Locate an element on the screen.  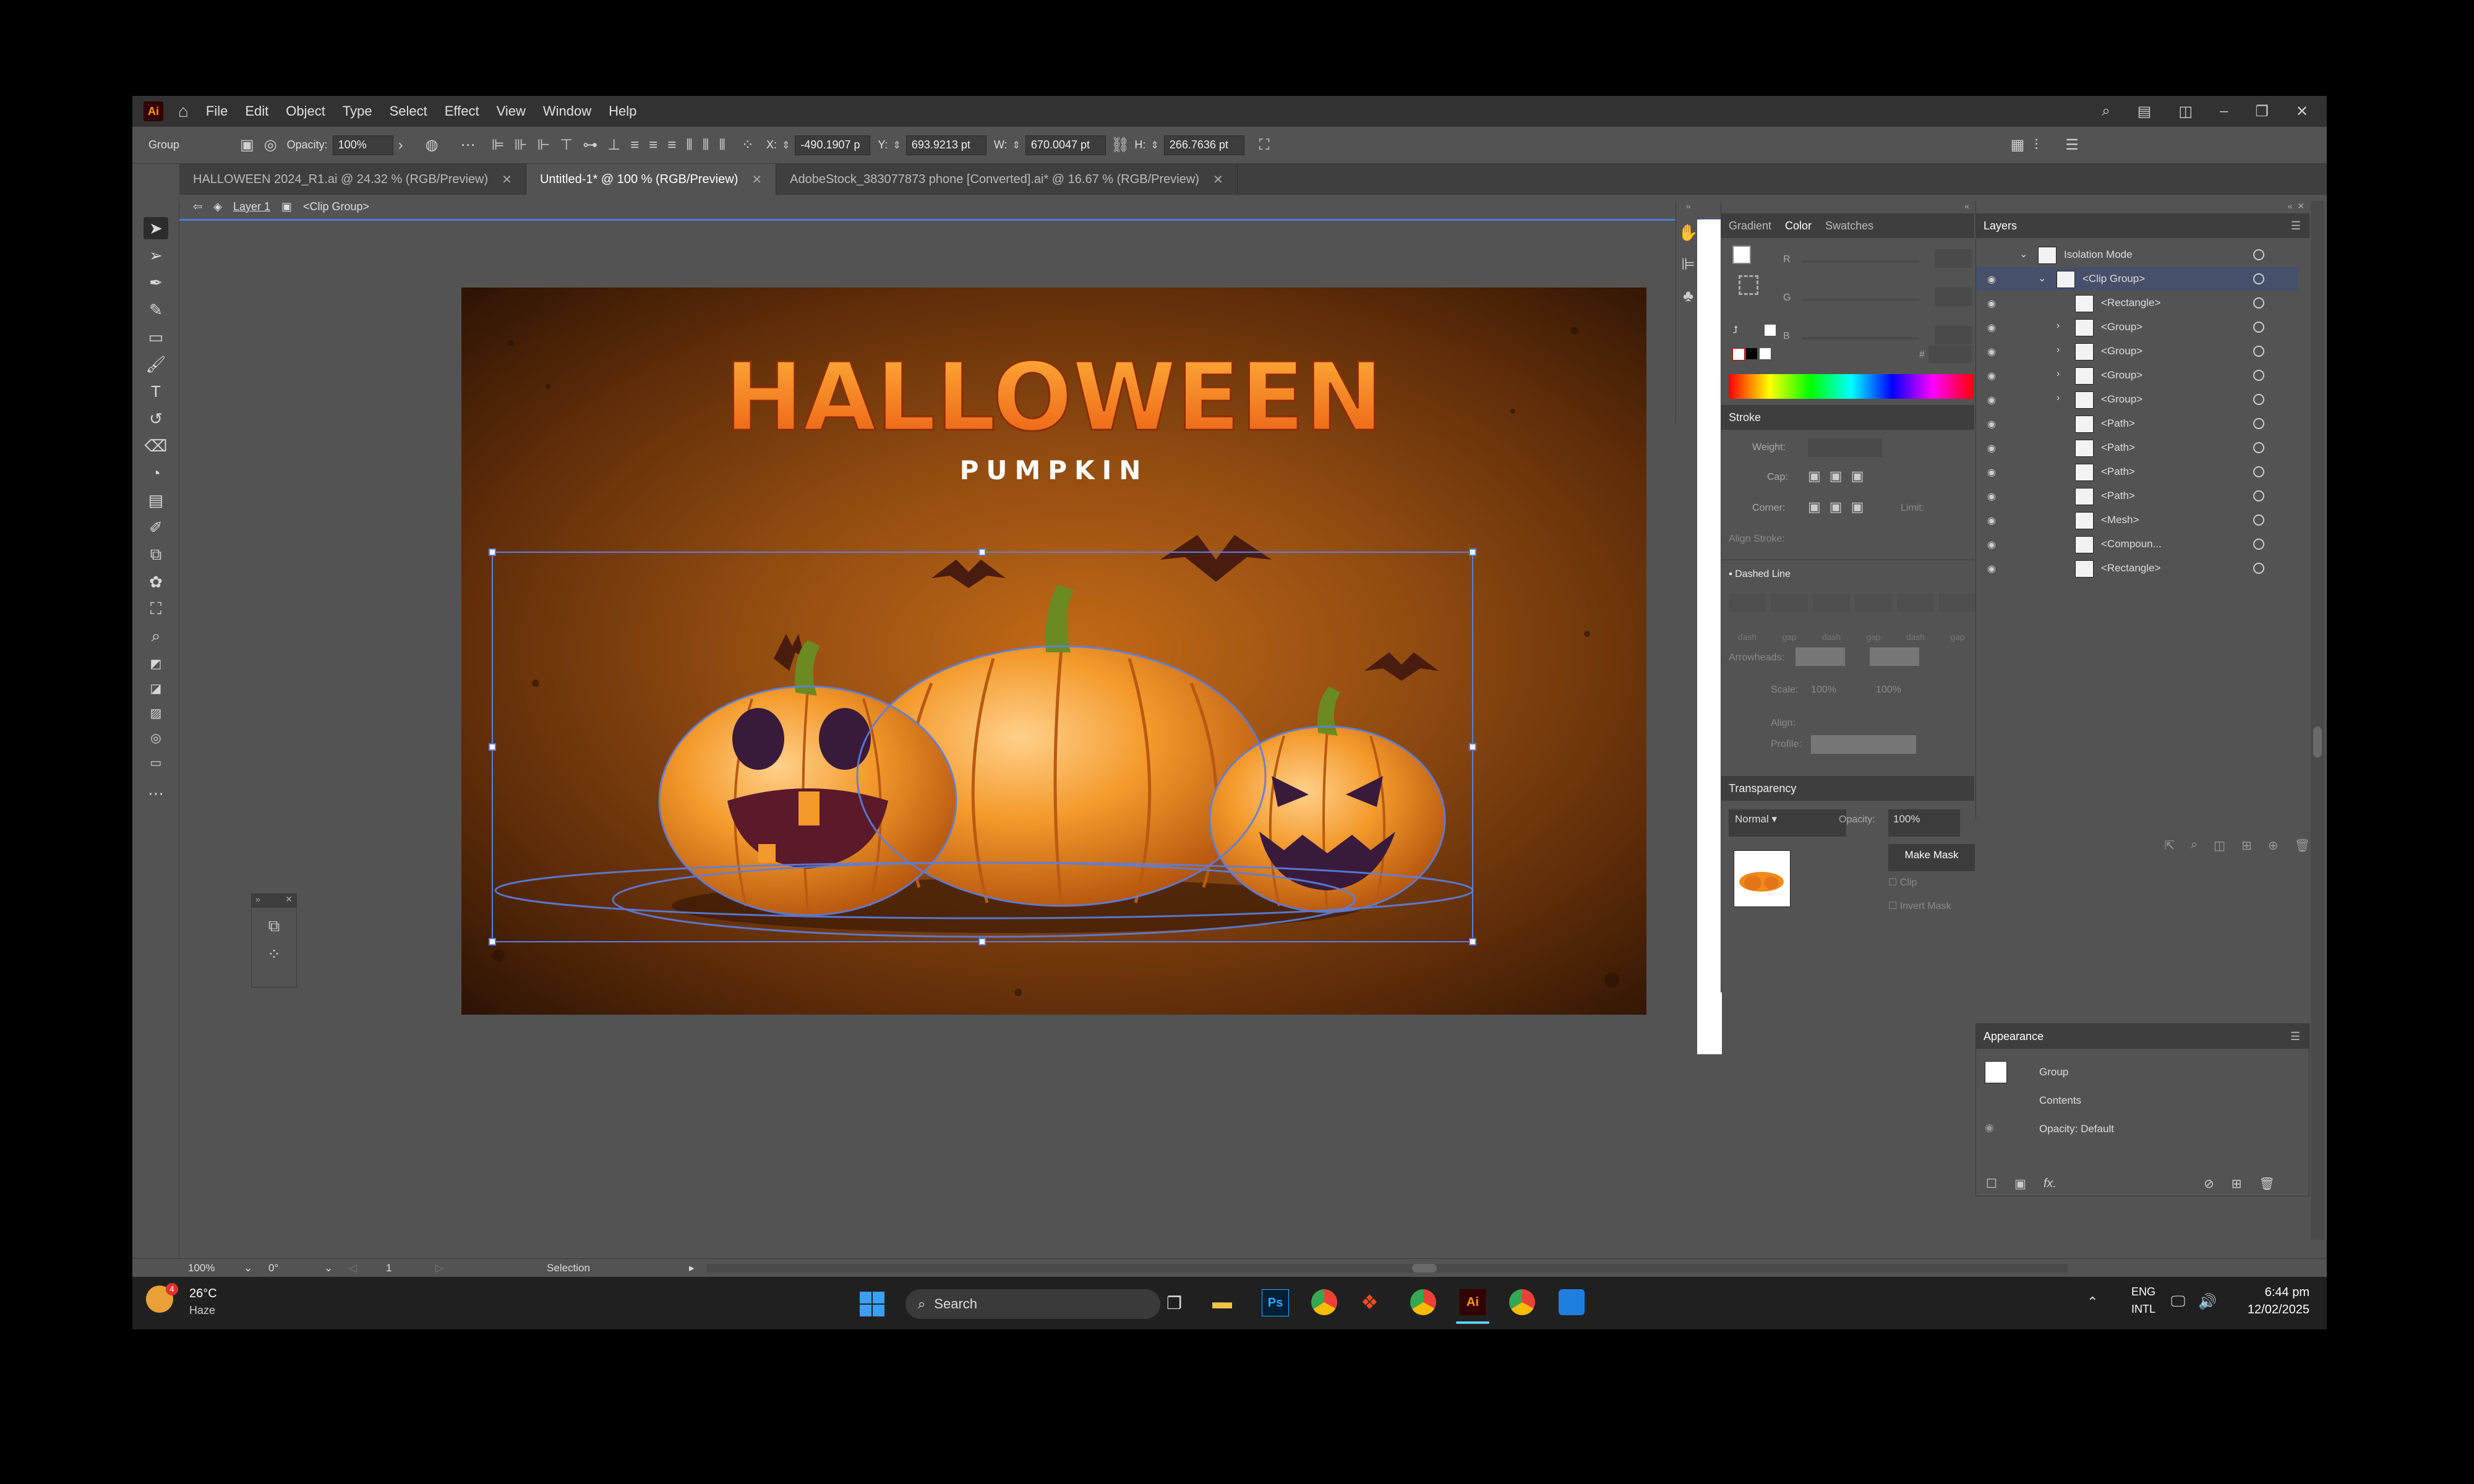
chrome-profile-icon is located at coordinates (1423, 1302).